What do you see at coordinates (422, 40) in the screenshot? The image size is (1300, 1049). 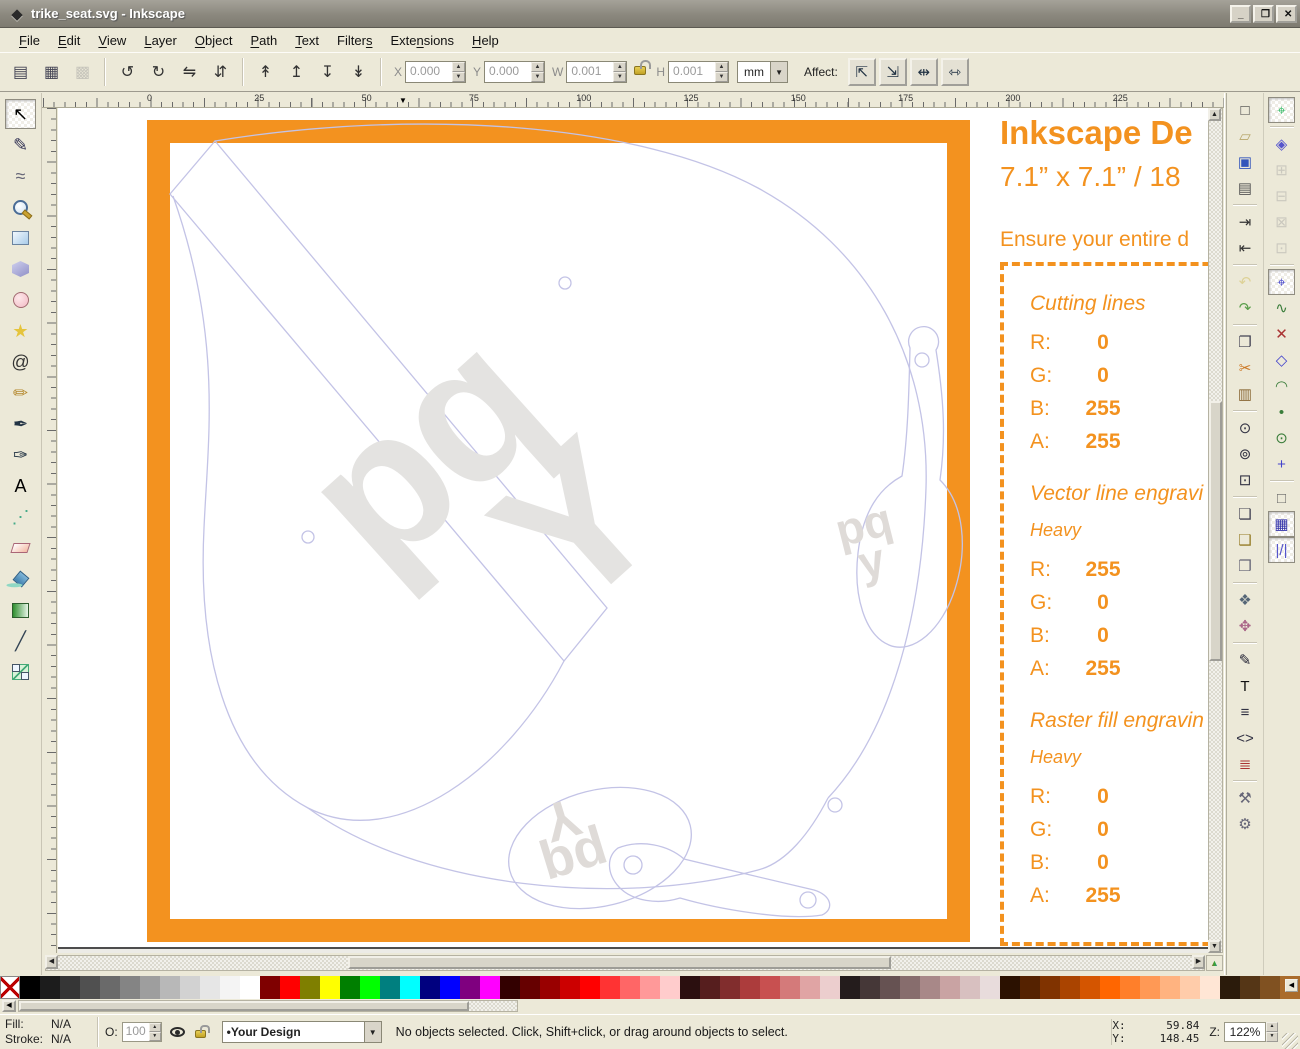 I see `menu-extensions: Extensions` at bounding box center [422, 40].